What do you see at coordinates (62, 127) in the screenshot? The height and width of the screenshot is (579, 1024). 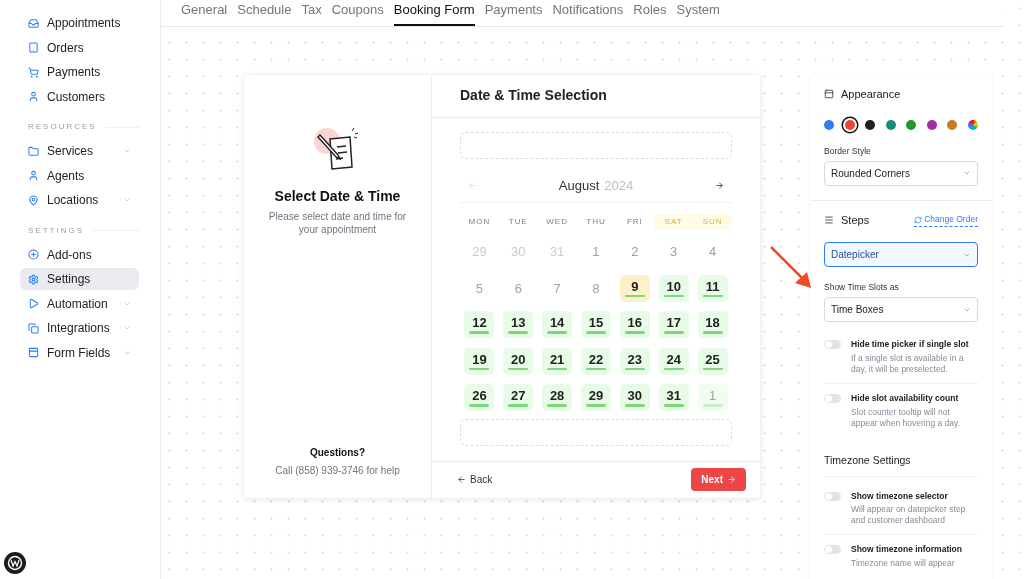 I see `section-heading: RESOURCES` at bounding box center [62, 127].